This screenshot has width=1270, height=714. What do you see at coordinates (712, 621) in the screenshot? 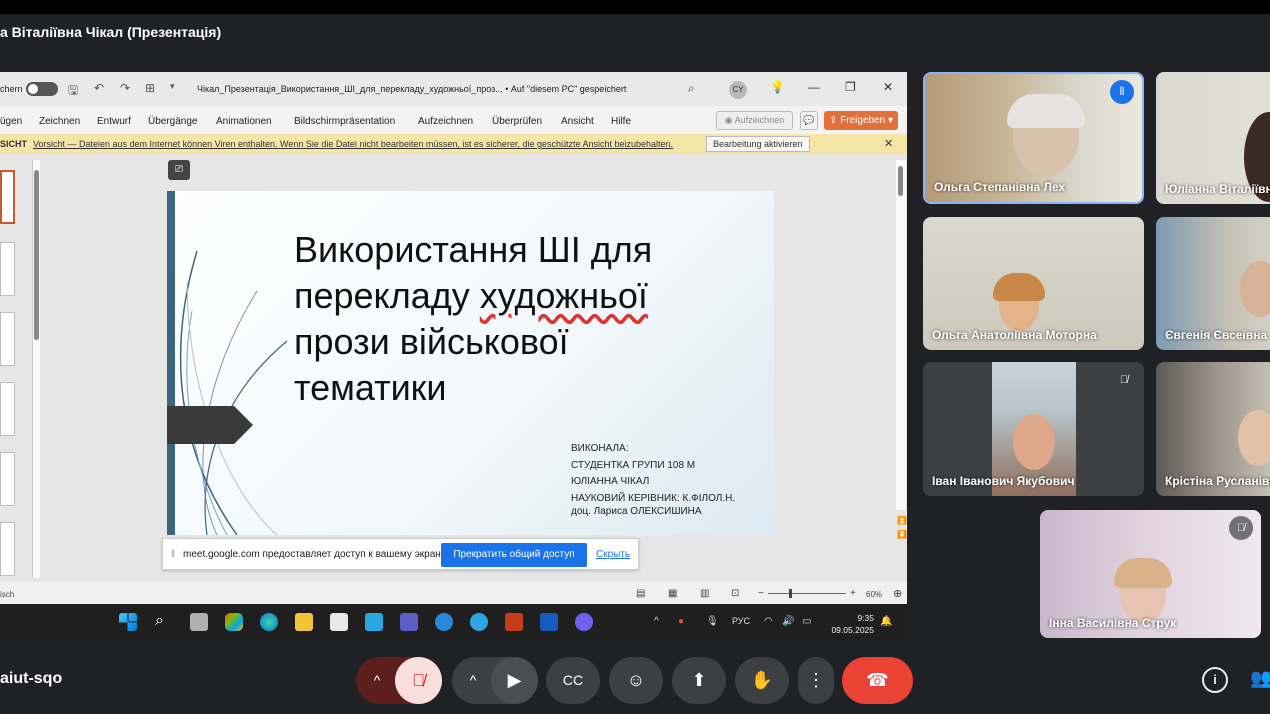
I see `microphone-icon: 🎙` at bounding box center [712, 621].